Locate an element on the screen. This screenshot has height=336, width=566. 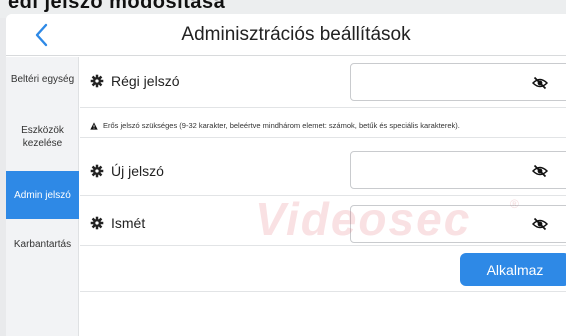
header-bar: Adminisztrációs beállítások is located at coordinates (286, 35).